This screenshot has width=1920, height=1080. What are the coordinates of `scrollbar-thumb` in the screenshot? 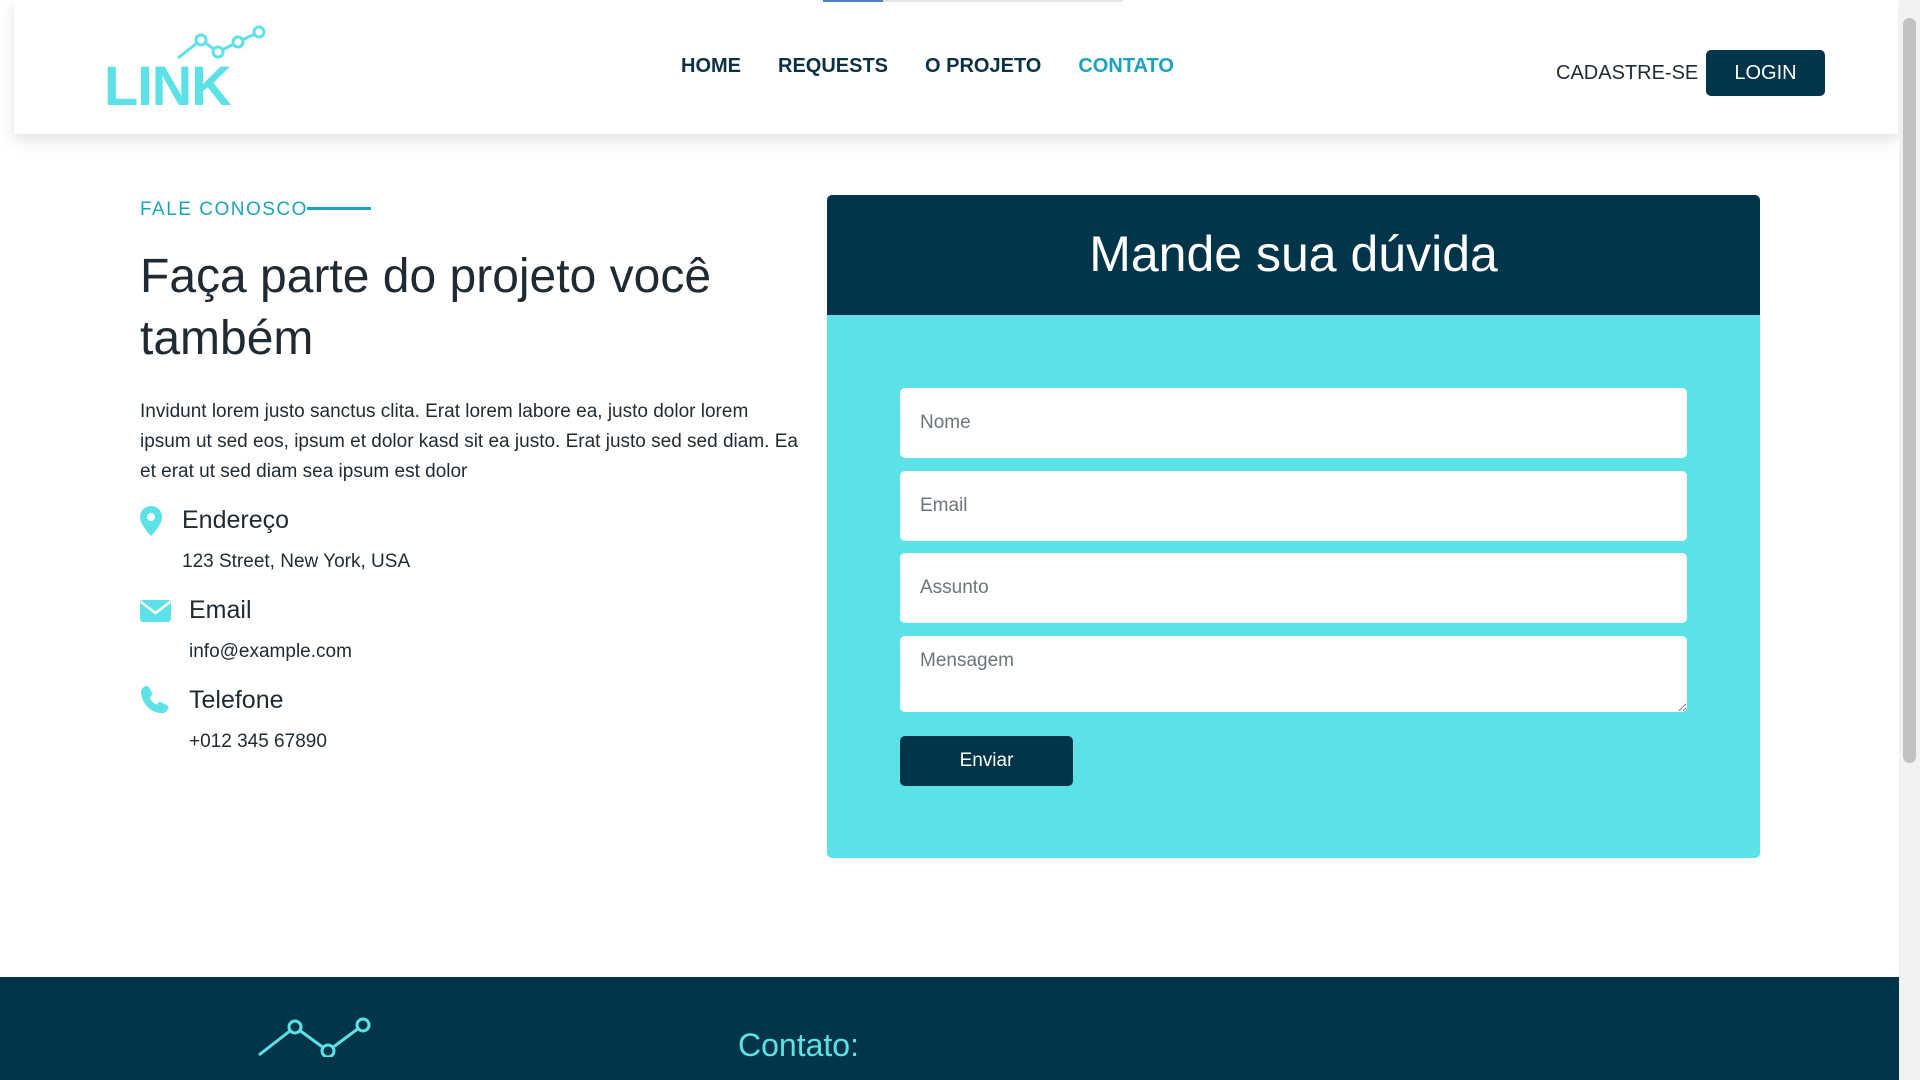 It's located at (1909, 390).